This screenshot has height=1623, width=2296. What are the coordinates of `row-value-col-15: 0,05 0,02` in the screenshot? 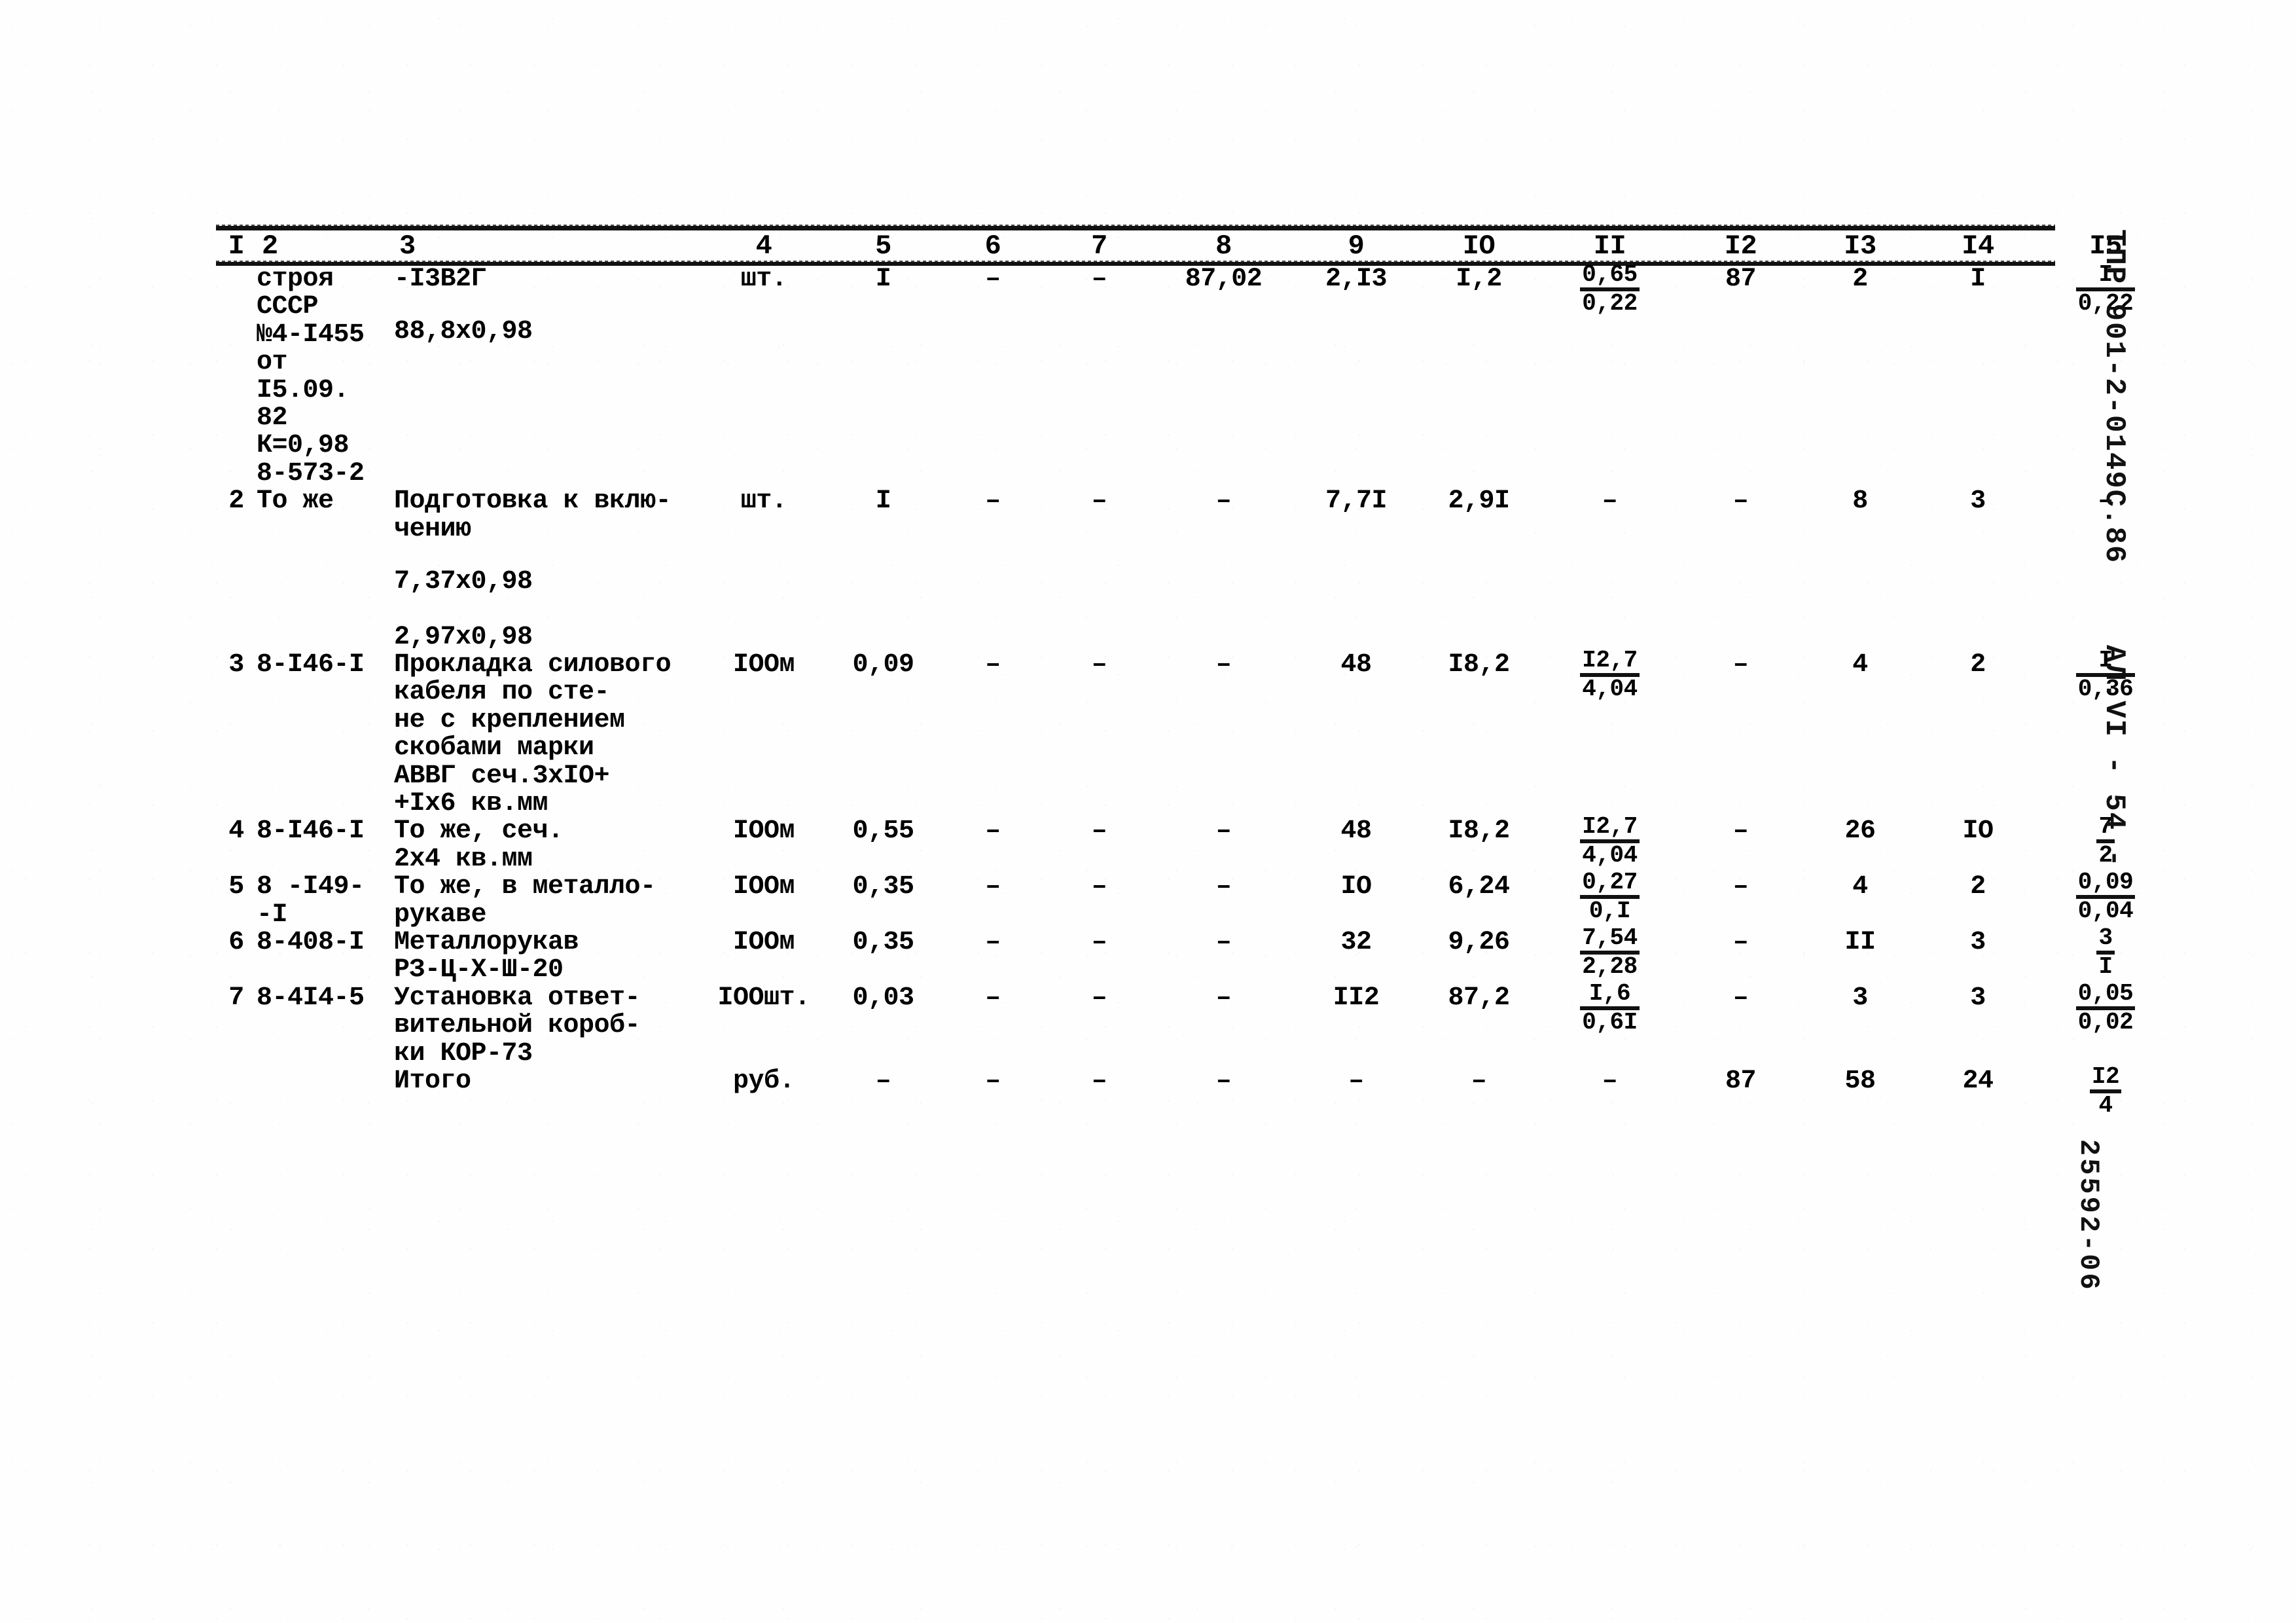 It's located at (2105, 1024).